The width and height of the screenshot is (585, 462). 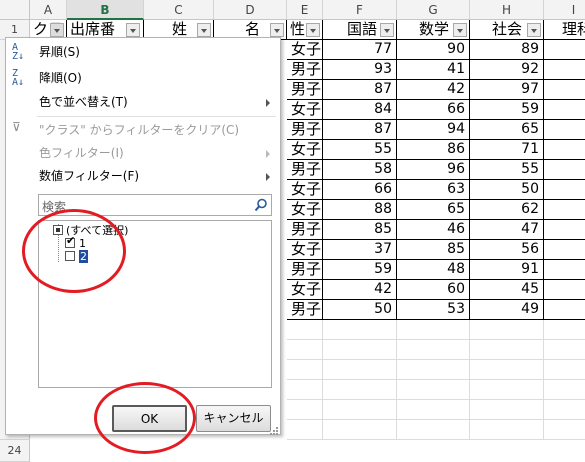 I want to click on shakai-cell: 89, so click(x=507, y=50).